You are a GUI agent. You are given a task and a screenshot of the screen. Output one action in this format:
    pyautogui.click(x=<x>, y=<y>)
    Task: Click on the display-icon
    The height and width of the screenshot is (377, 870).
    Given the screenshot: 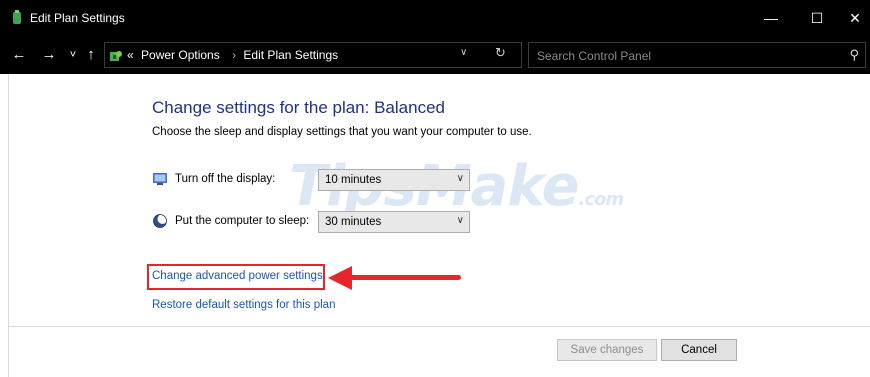 What is the action you would take?
    pyautogui.click(x=160, y=179)
    